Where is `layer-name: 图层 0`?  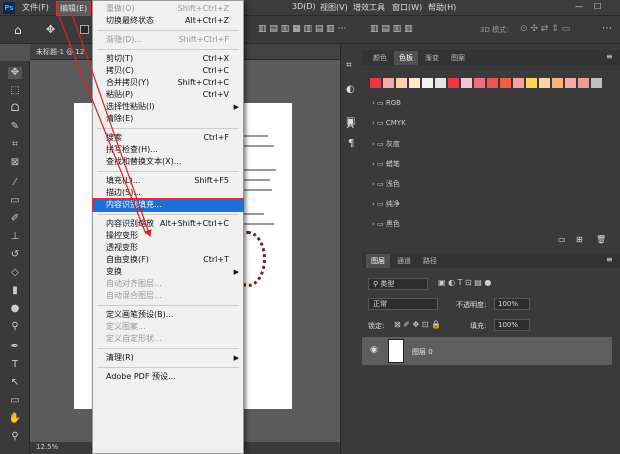
layer-name: 图层 0 is located at coordinates (422, 352).